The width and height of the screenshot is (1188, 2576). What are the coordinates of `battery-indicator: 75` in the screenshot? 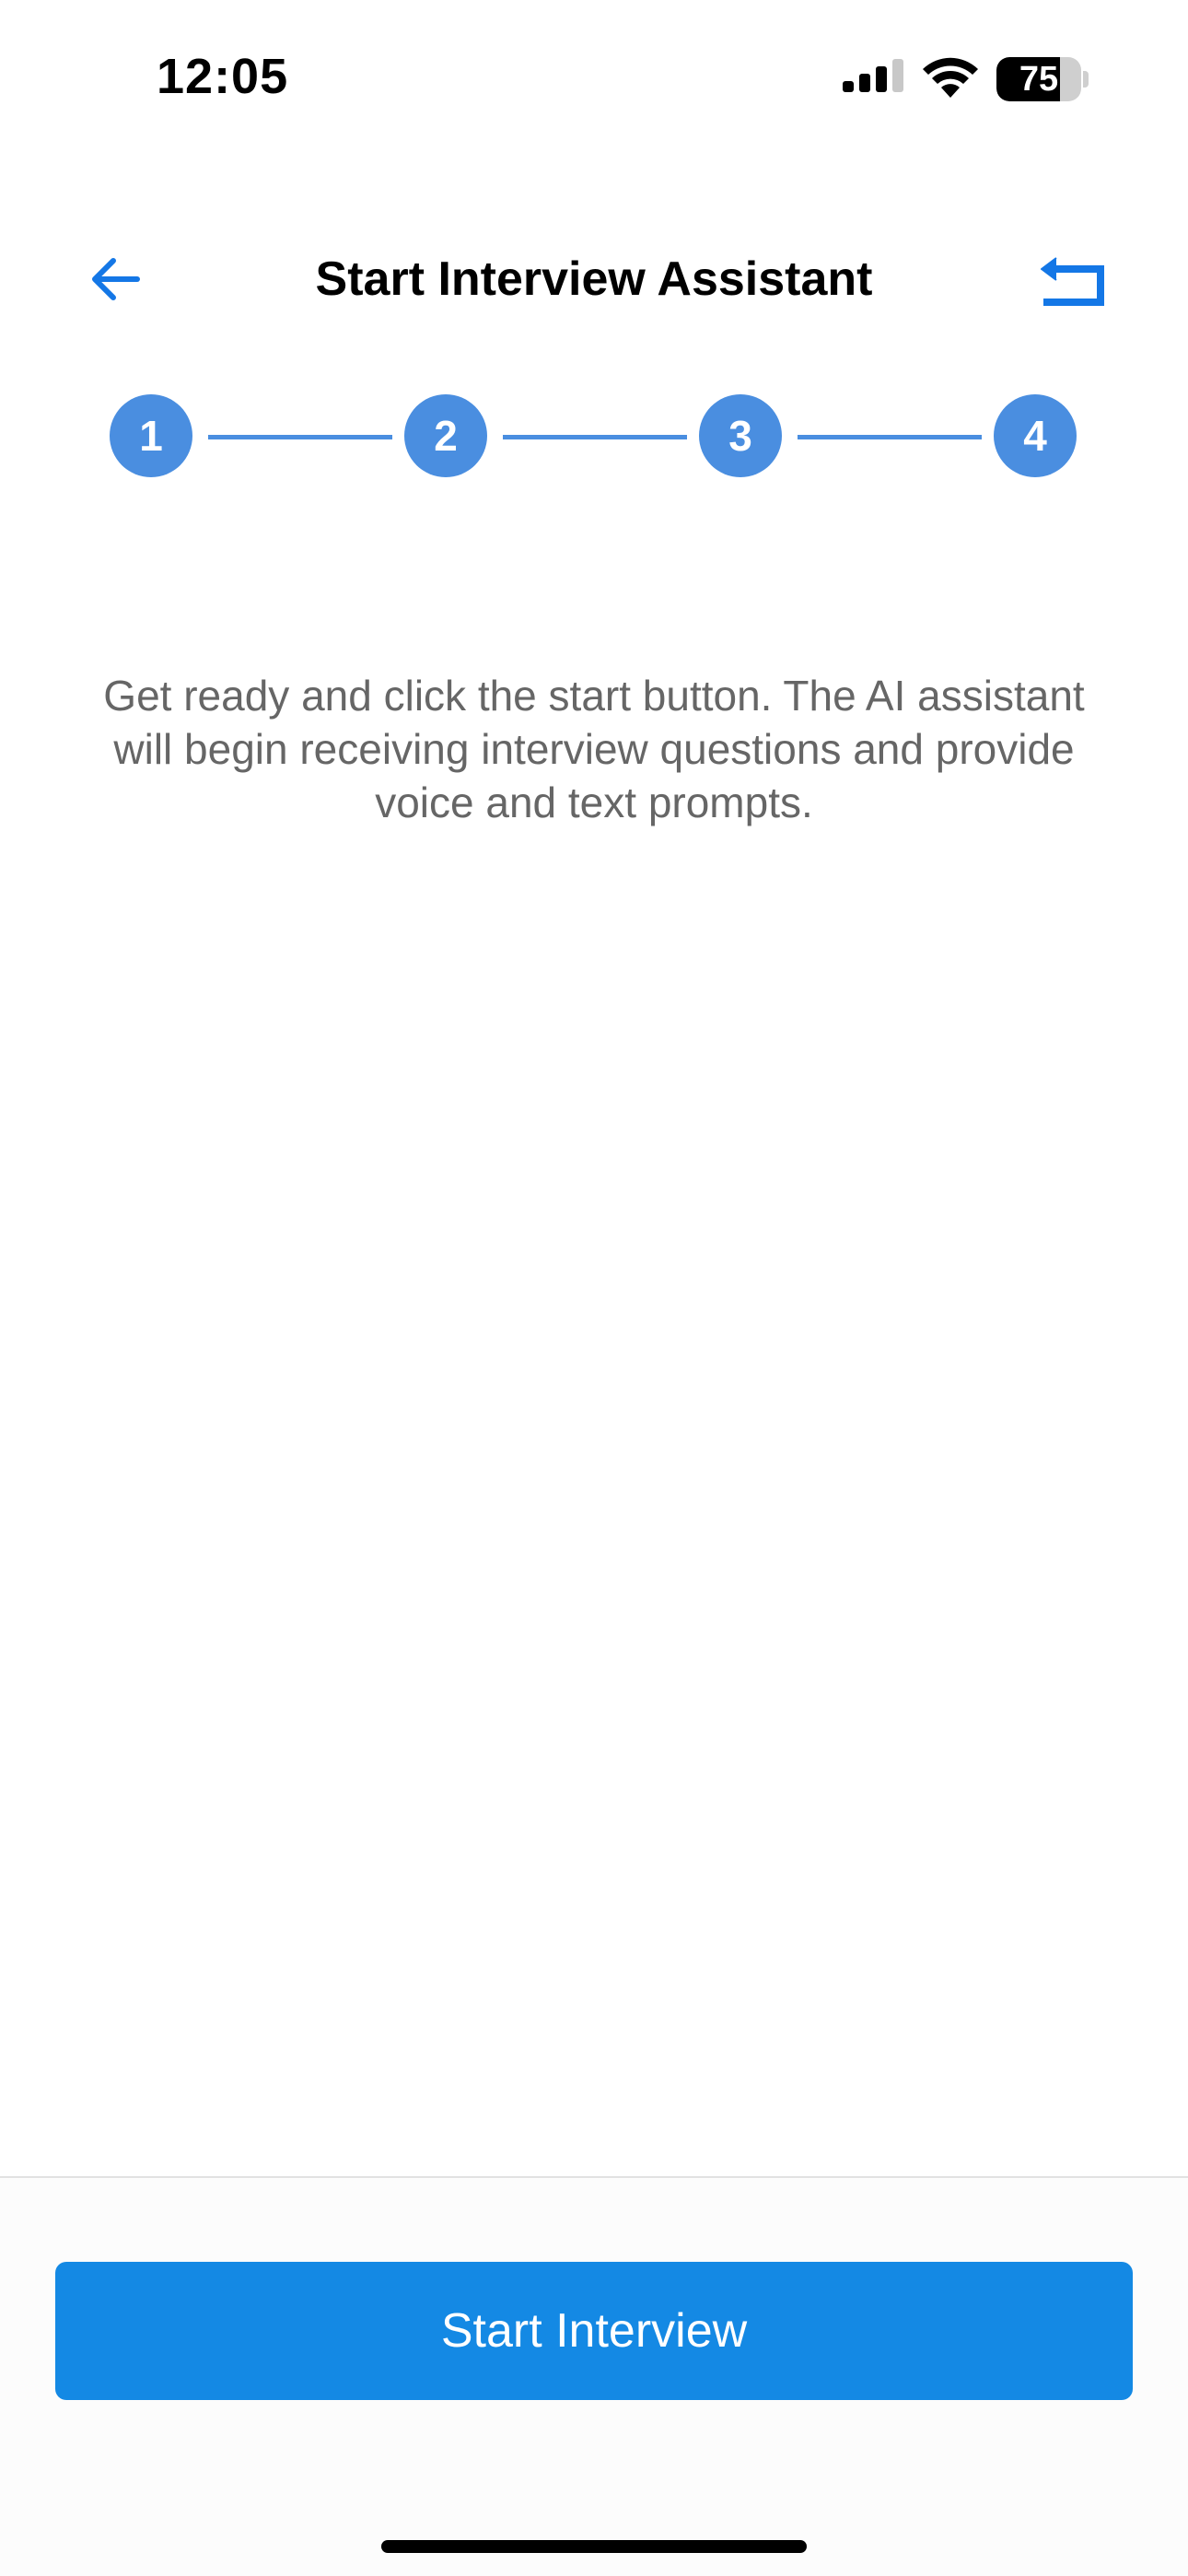 It's located at (1038, 79).